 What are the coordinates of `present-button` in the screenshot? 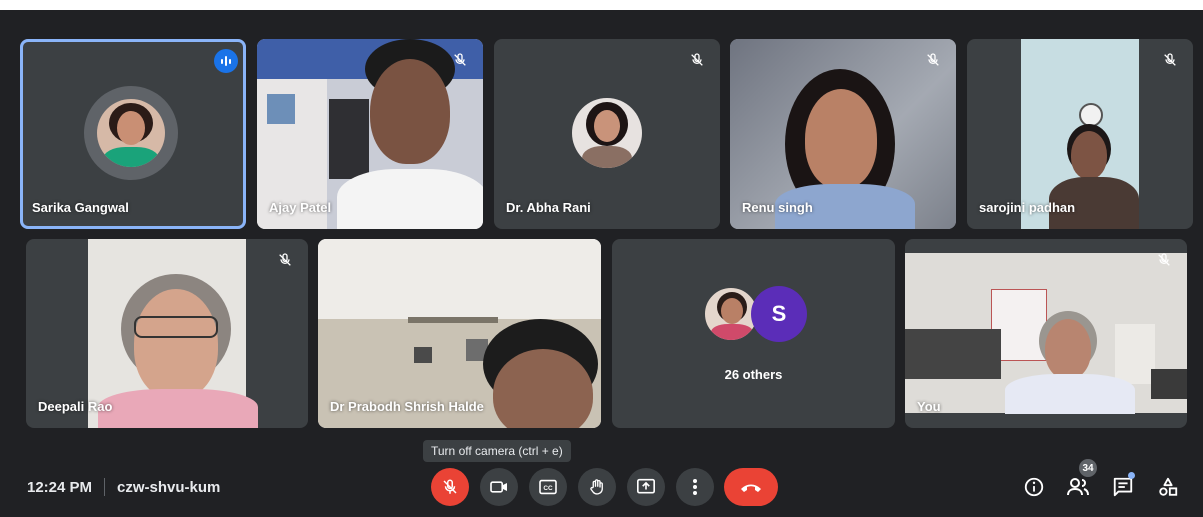 It's located at (646, 487).